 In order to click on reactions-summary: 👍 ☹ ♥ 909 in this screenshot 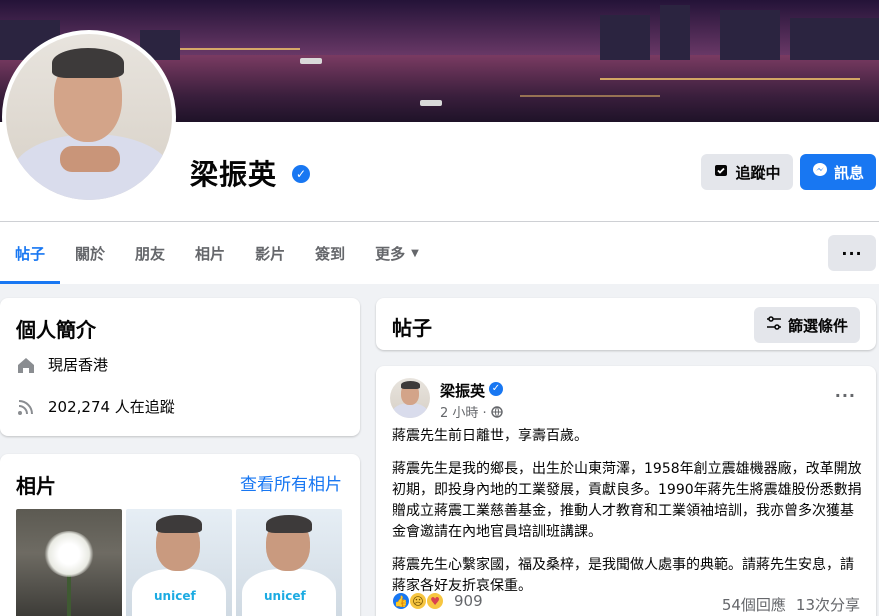, I will do `click(437, 601)`.